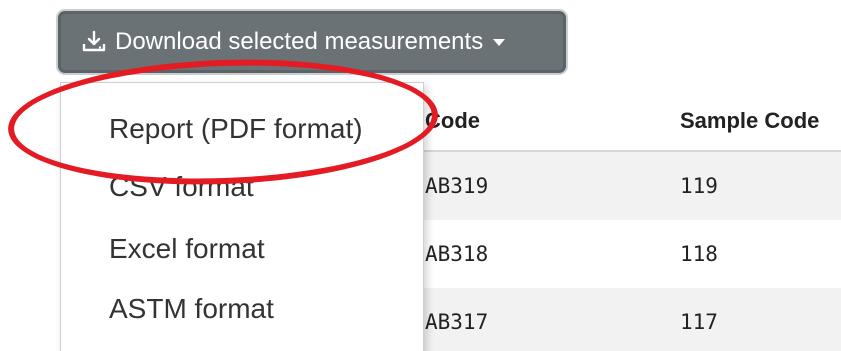 This screenshot has width=841, height=351. What do you see at coordinates (457, 322) in the screenshot?
I see `cell-code: AB317` at bounding box center [457, 322].